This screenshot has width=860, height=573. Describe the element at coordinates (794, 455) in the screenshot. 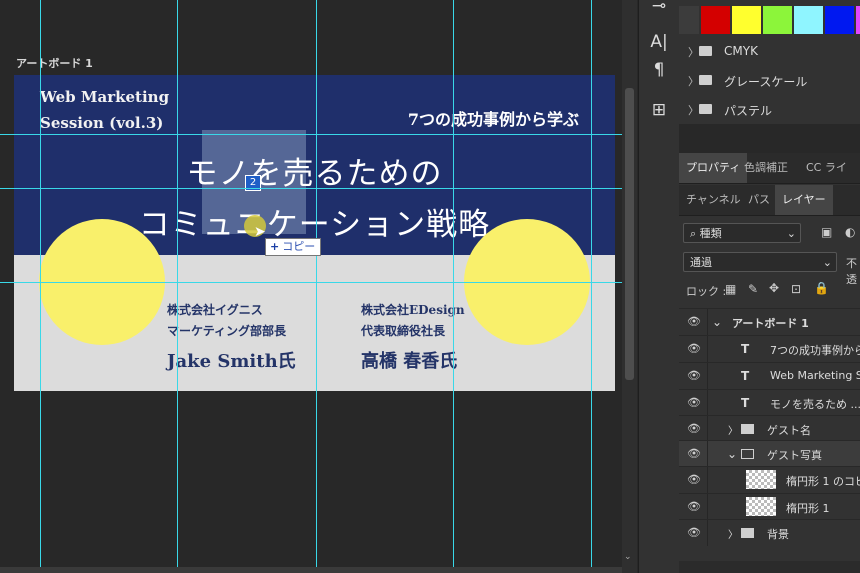

I see `layer-label: ゲスト写真` at that location.